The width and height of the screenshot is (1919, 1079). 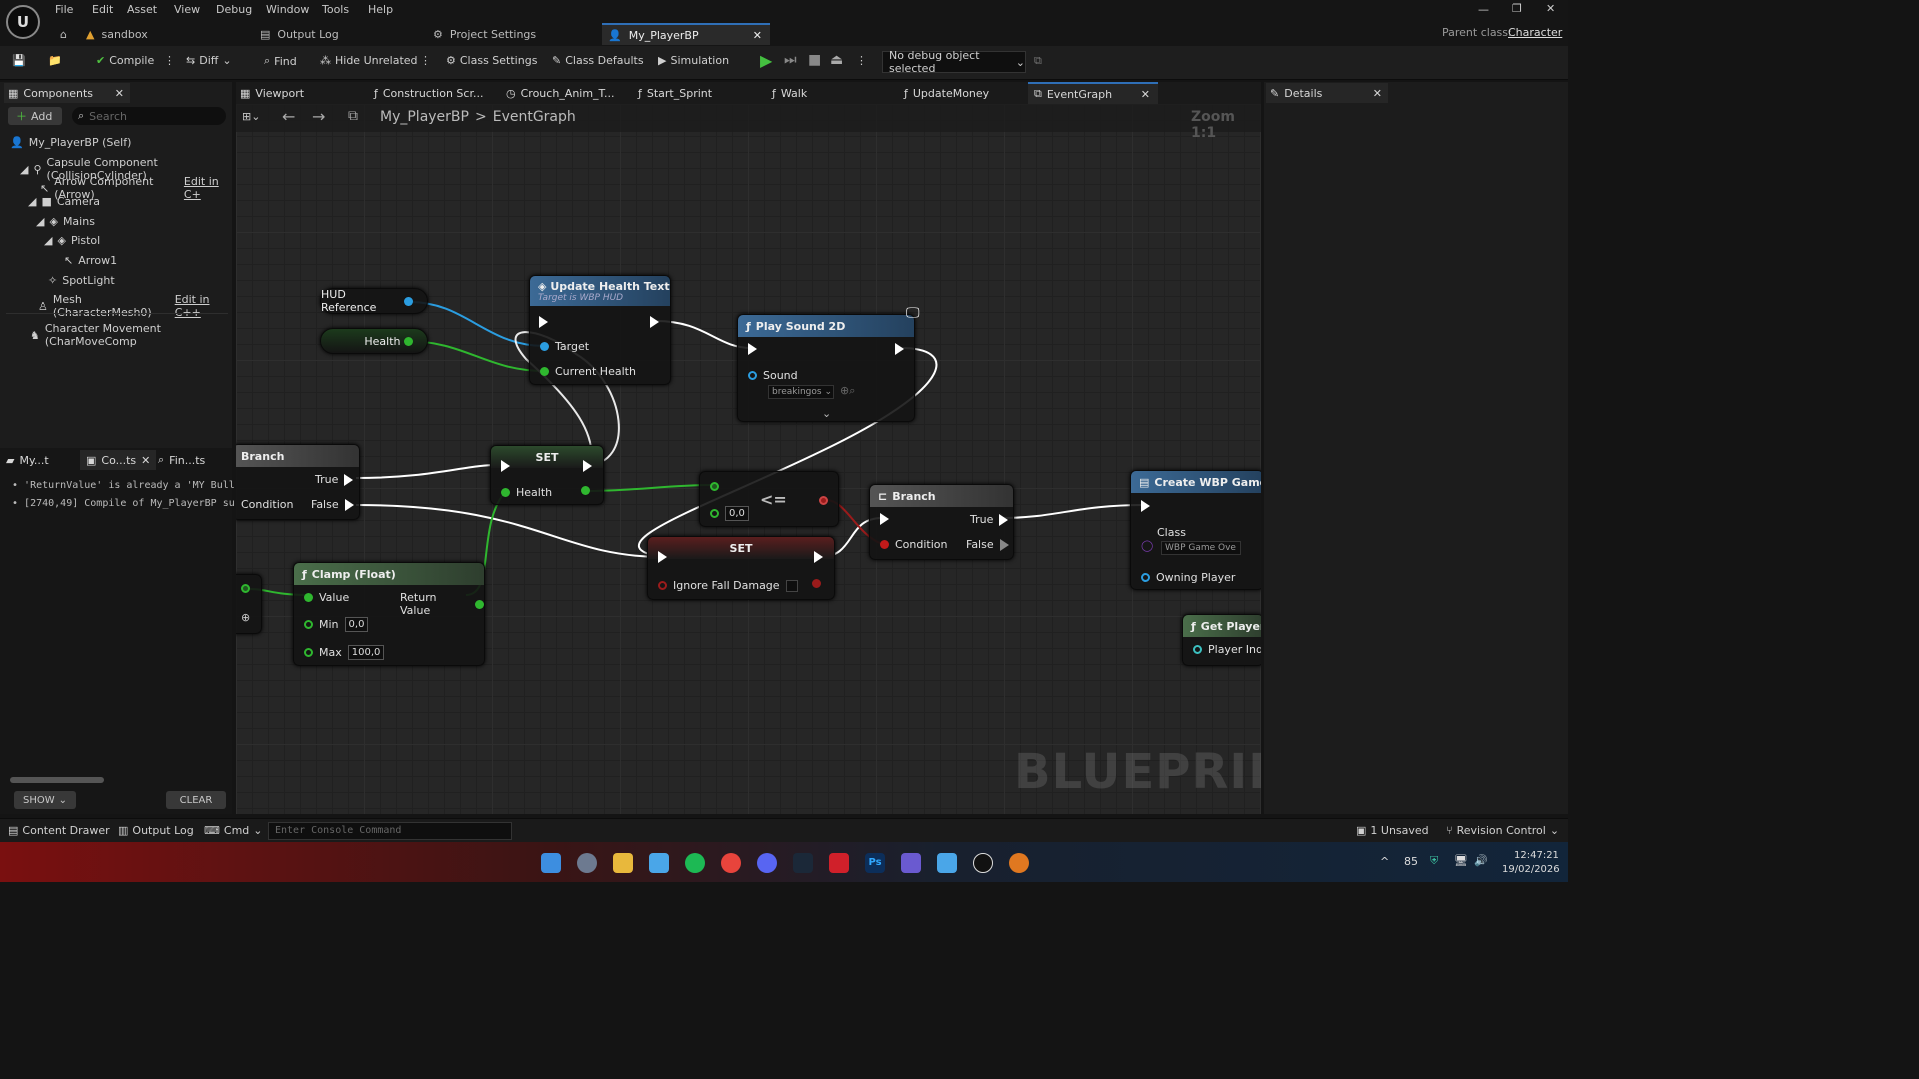 I want to click on settings-icon, so click(x=587, y=863).